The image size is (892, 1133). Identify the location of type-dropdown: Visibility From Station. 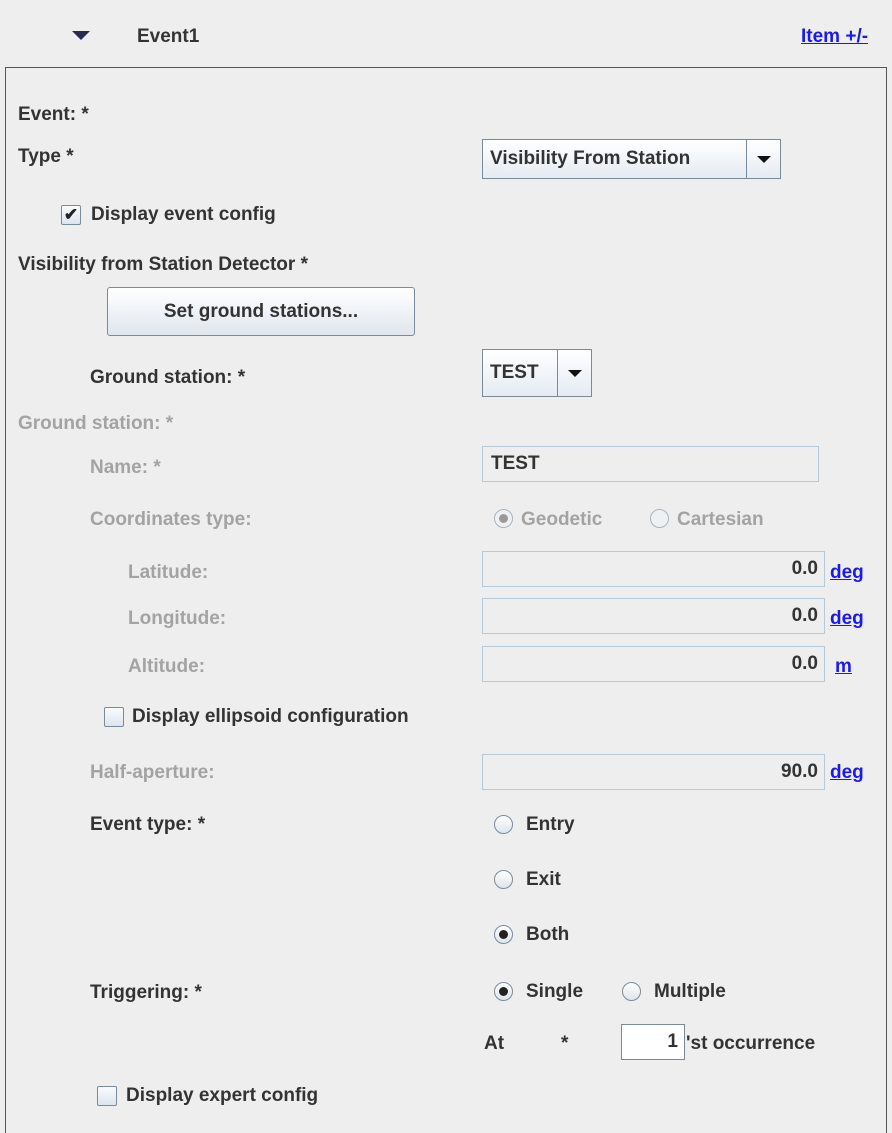
(631, 159).